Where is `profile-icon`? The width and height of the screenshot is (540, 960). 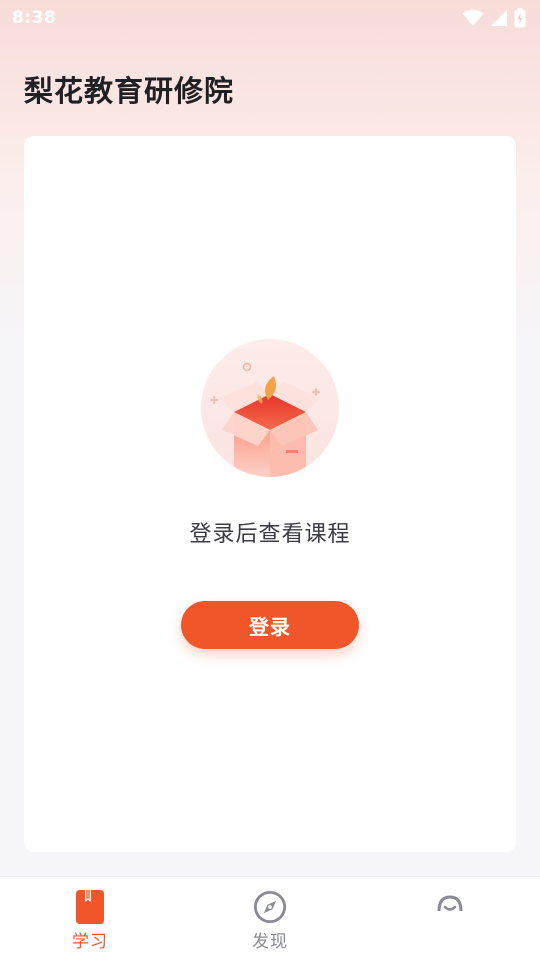
profile-icon is located at coordinates (450, 907).